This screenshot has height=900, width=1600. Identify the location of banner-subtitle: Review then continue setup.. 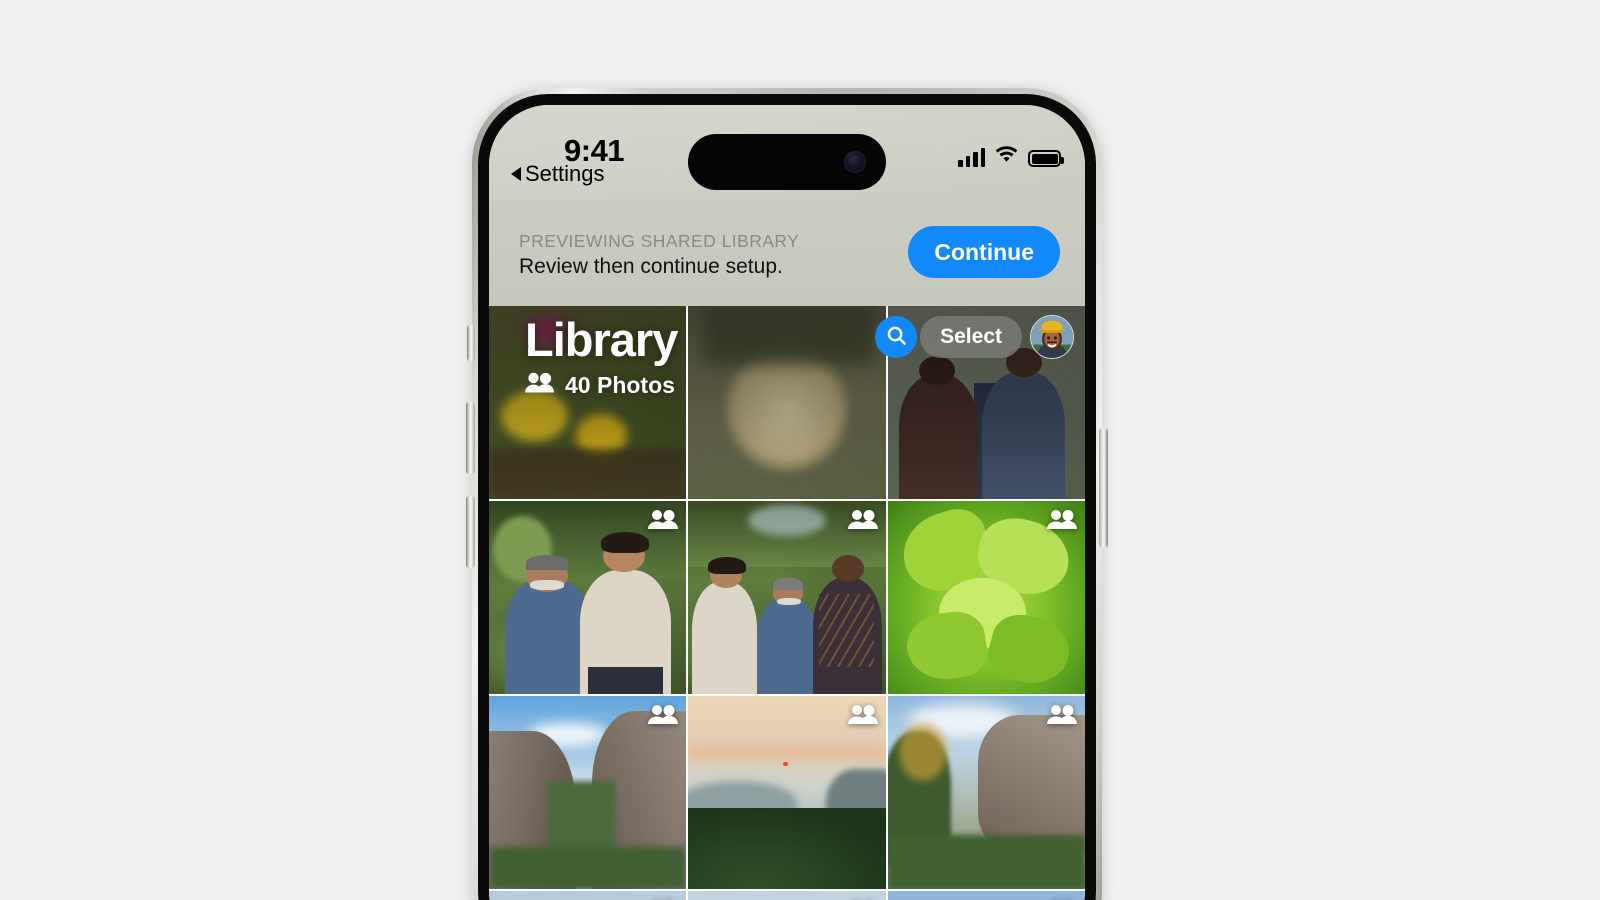
(651, 266).